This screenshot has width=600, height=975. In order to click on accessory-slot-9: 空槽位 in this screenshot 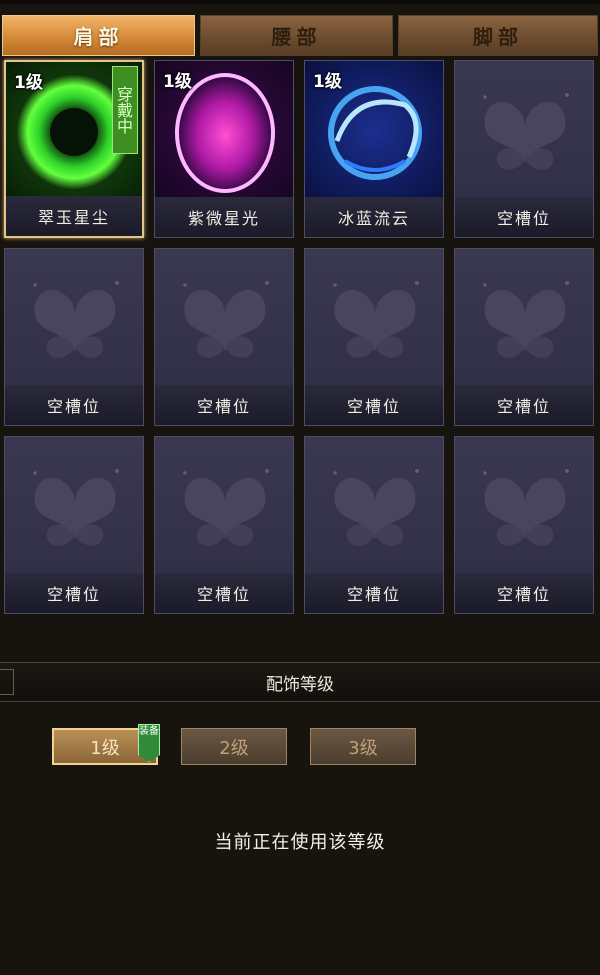, I will do `click(74, 525)`.